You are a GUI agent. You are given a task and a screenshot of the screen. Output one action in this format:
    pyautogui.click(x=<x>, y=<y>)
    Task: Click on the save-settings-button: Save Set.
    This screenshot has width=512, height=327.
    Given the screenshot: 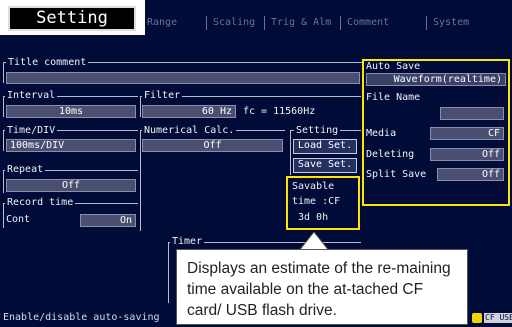 What is the action you would take?
    pyautogui.click(x=325, y=165)
    